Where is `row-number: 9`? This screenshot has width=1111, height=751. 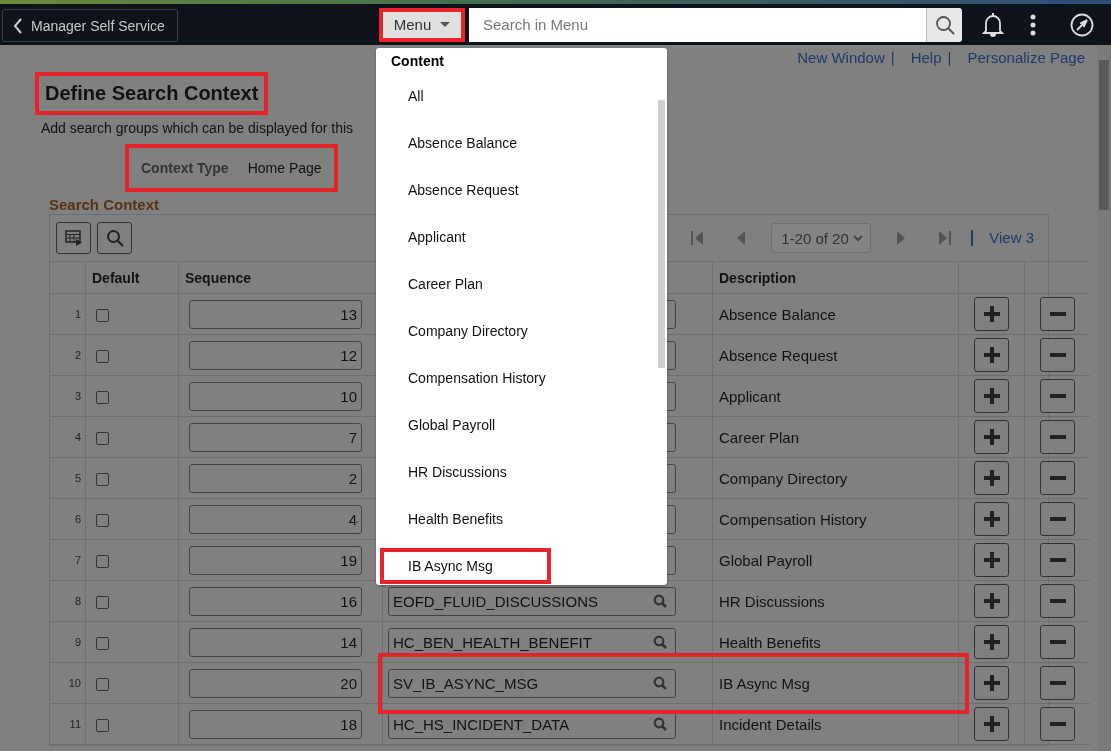
row-number: 9 is located at coordinates (68, 642).